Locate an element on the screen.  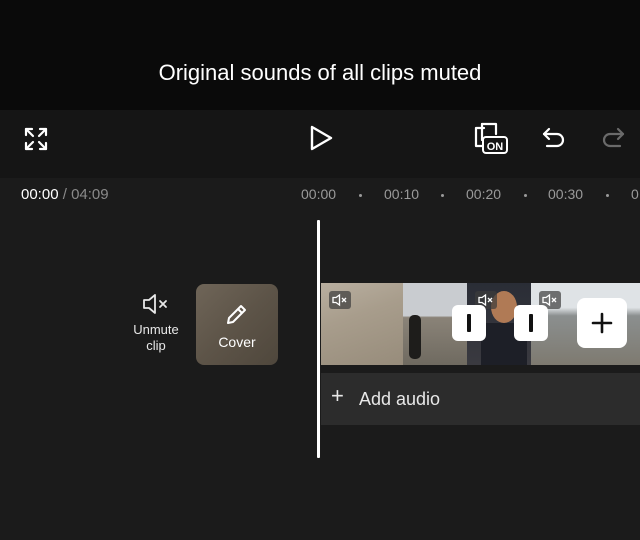
add-clip-button is located at coordinates (602, 323).